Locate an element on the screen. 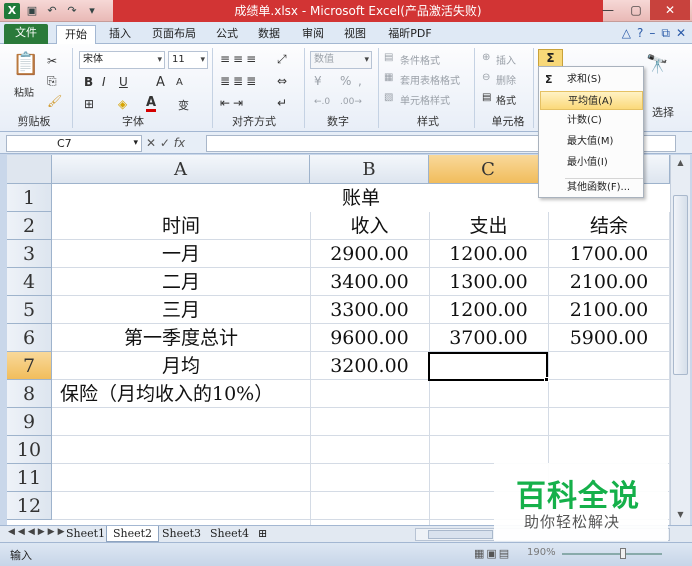  cell-d4: 2100.00 is located at coordinates (609, 282).